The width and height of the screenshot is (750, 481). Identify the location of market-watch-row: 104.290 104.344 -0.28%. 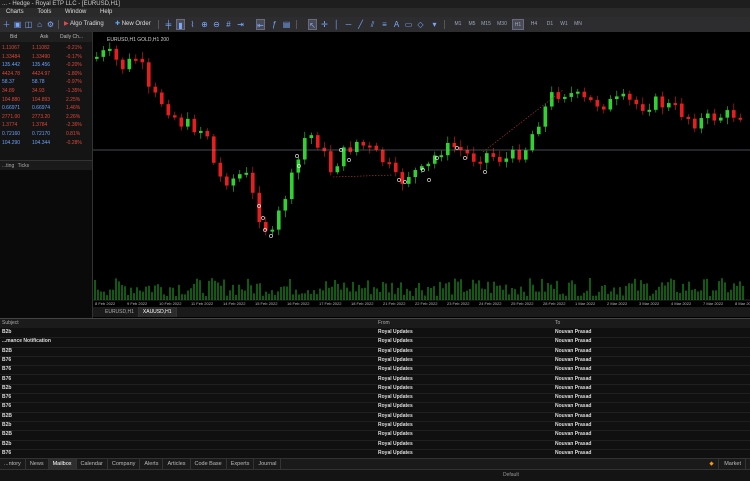
(46, 143).